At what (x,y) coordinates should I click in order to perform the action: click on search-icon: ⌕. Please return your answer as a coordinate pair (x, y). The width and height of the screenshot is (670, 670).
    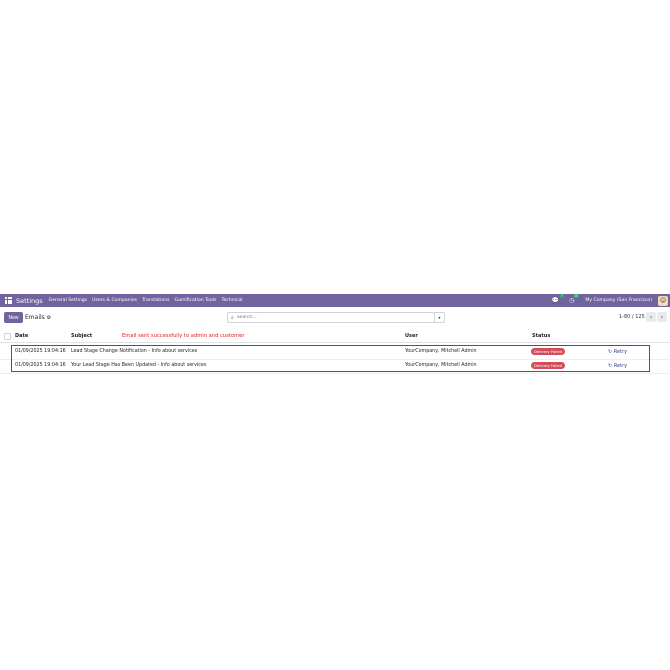
    Looking at the image, I should click on (232, 317).